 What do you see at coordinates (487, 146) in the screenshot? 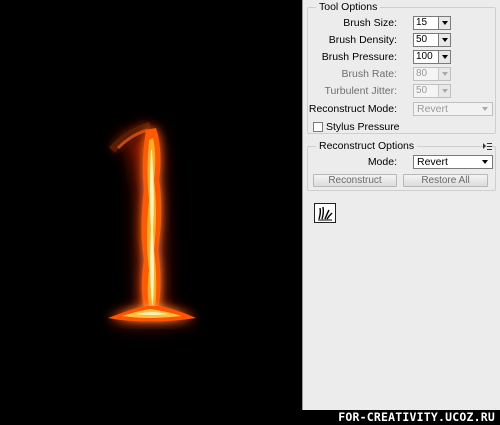
I see `flyout-menu-icon` at bounding box center [487, 146].